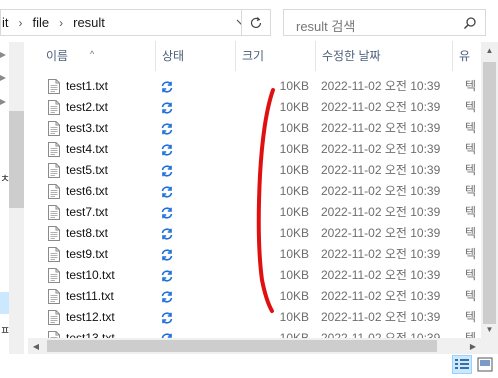 This screenshot has width=498, height=378. What do you see at coordinates (254, 317) in the screenshot?
I see `file-row: test12.txt 10KB 2022-11-02 오전 10:39 텍` at bounding box center [254, 317].